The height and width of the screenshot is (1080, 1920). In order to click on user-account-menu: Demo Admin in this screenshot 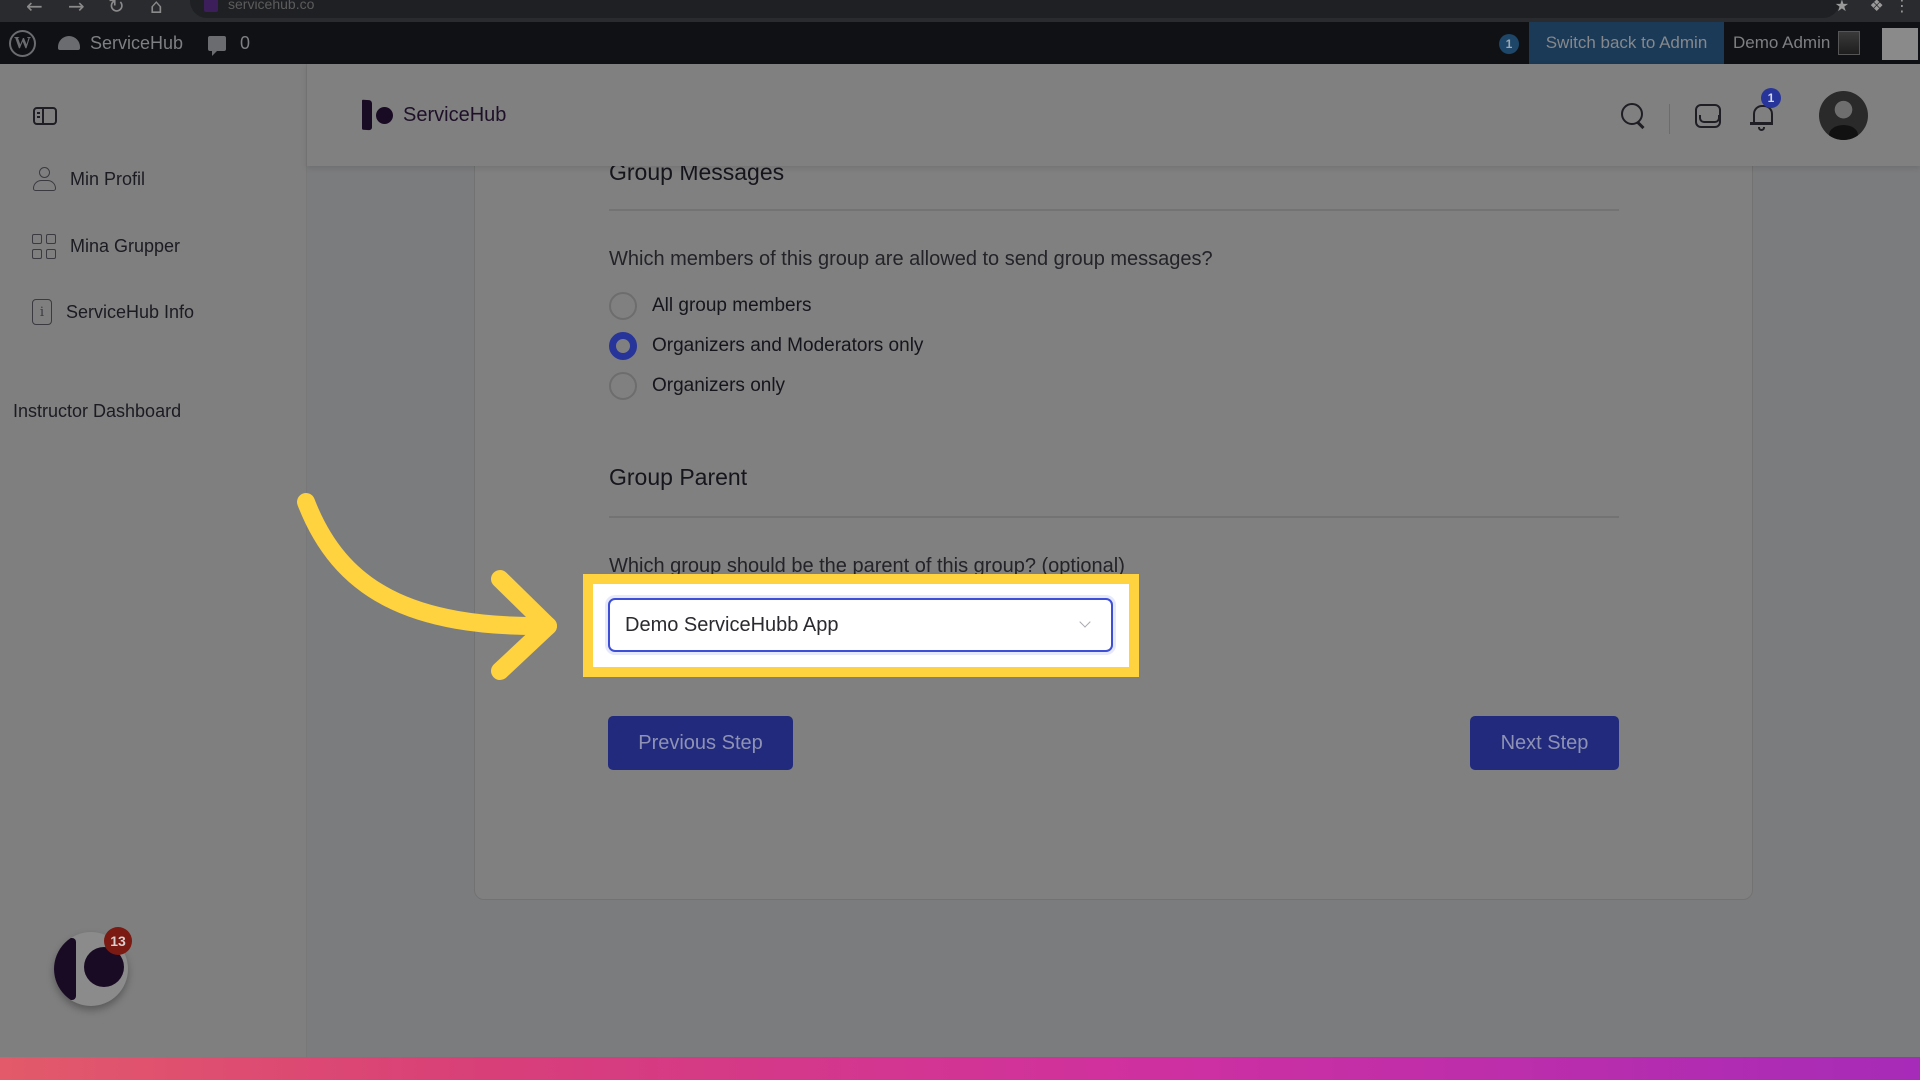, I will do `click(1797, 43)`.